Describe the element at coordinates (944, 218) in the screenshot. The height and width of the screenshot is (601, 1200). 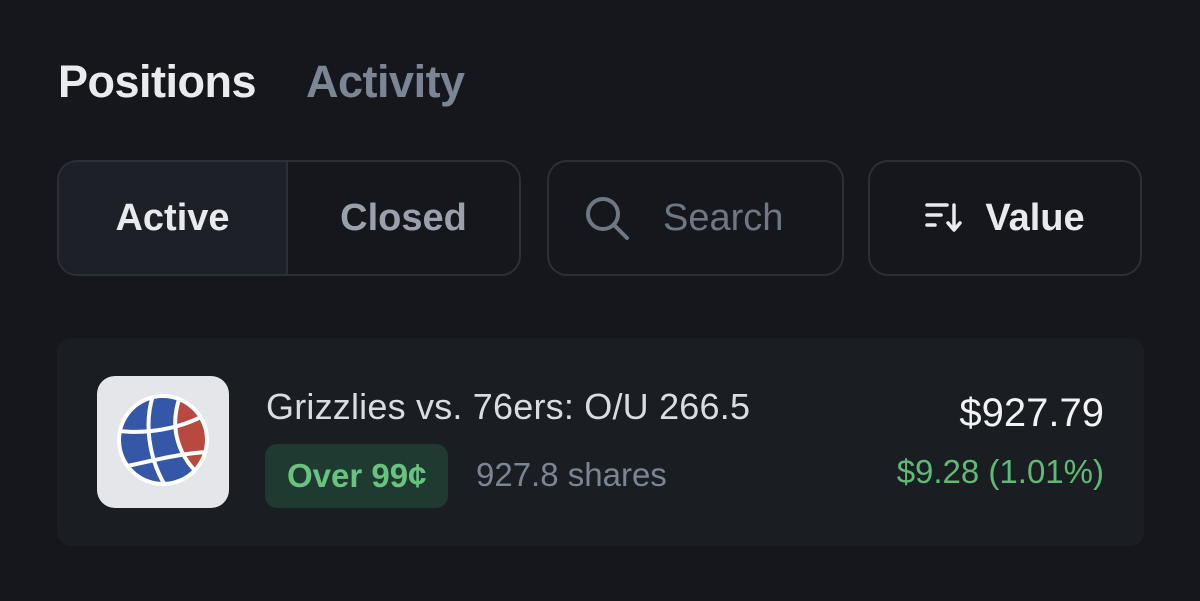
I see `sort-descending-icon` at that location.